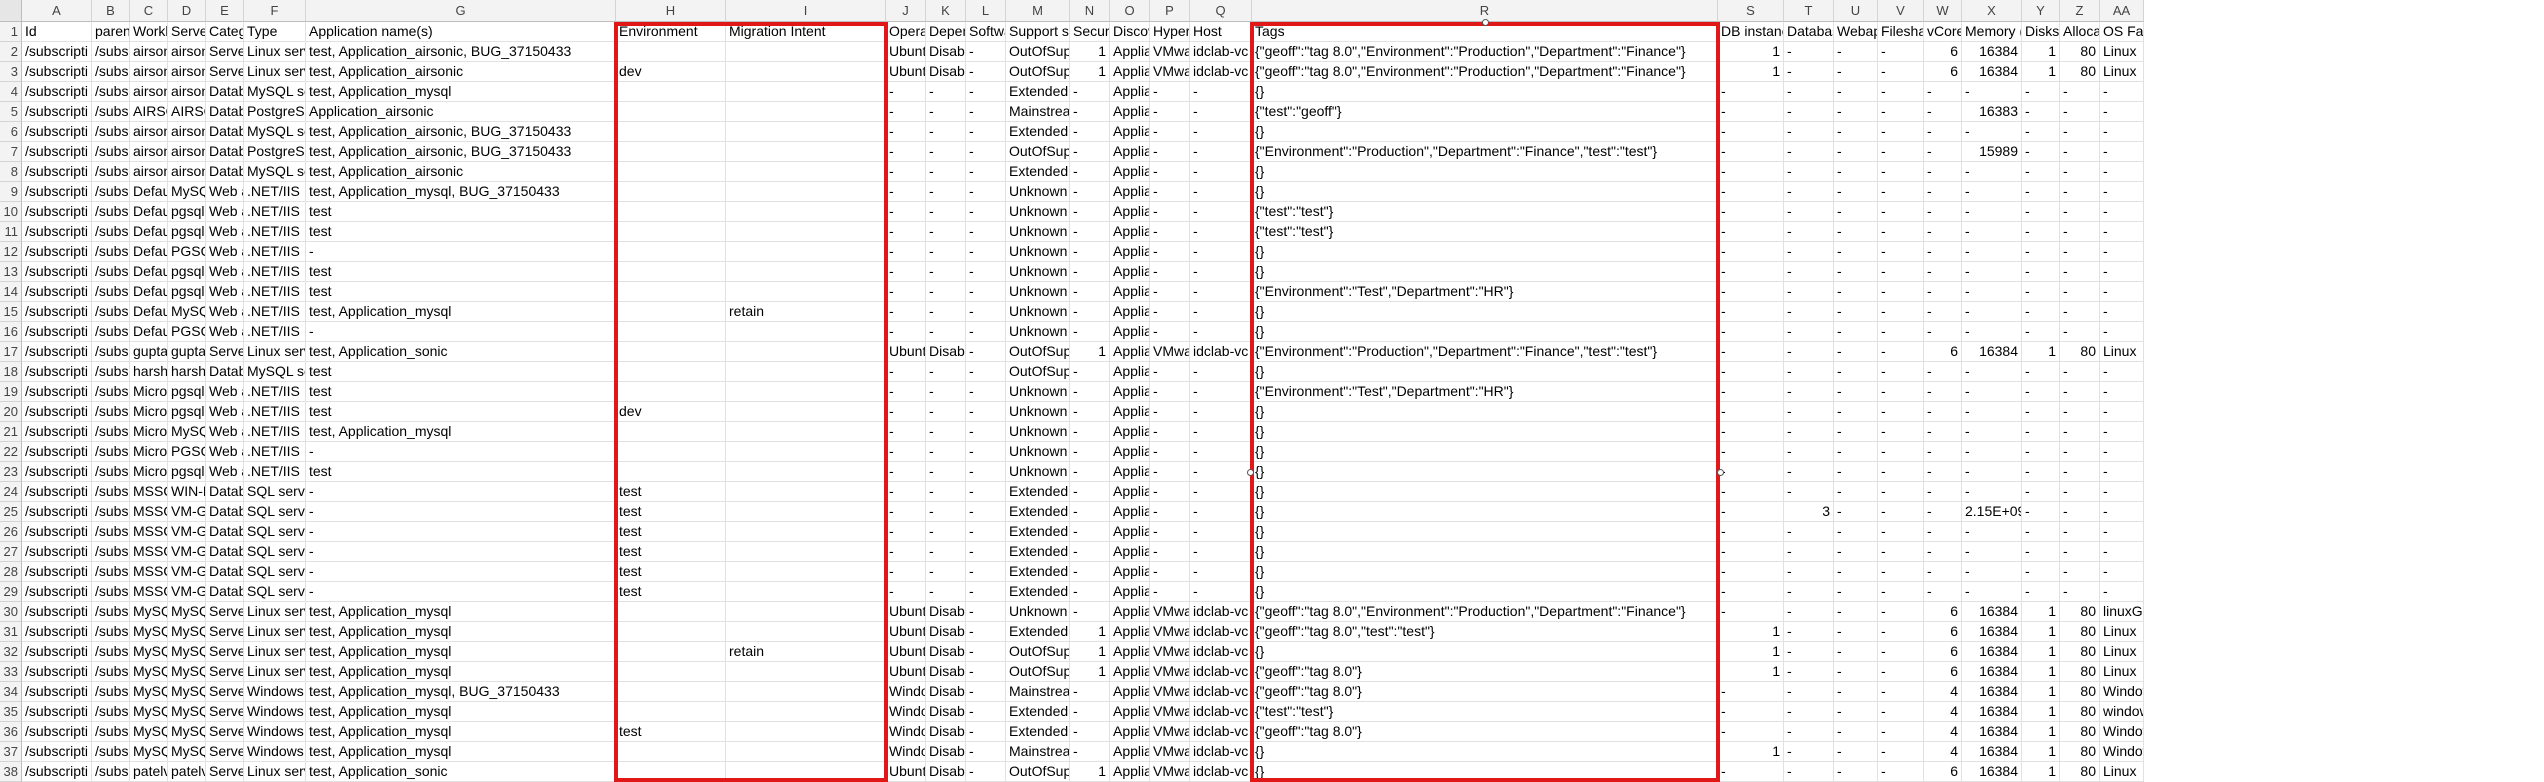 This screenshot has width=2544, height=782. I want to click on column-header-m: M, so click(1038, 11).